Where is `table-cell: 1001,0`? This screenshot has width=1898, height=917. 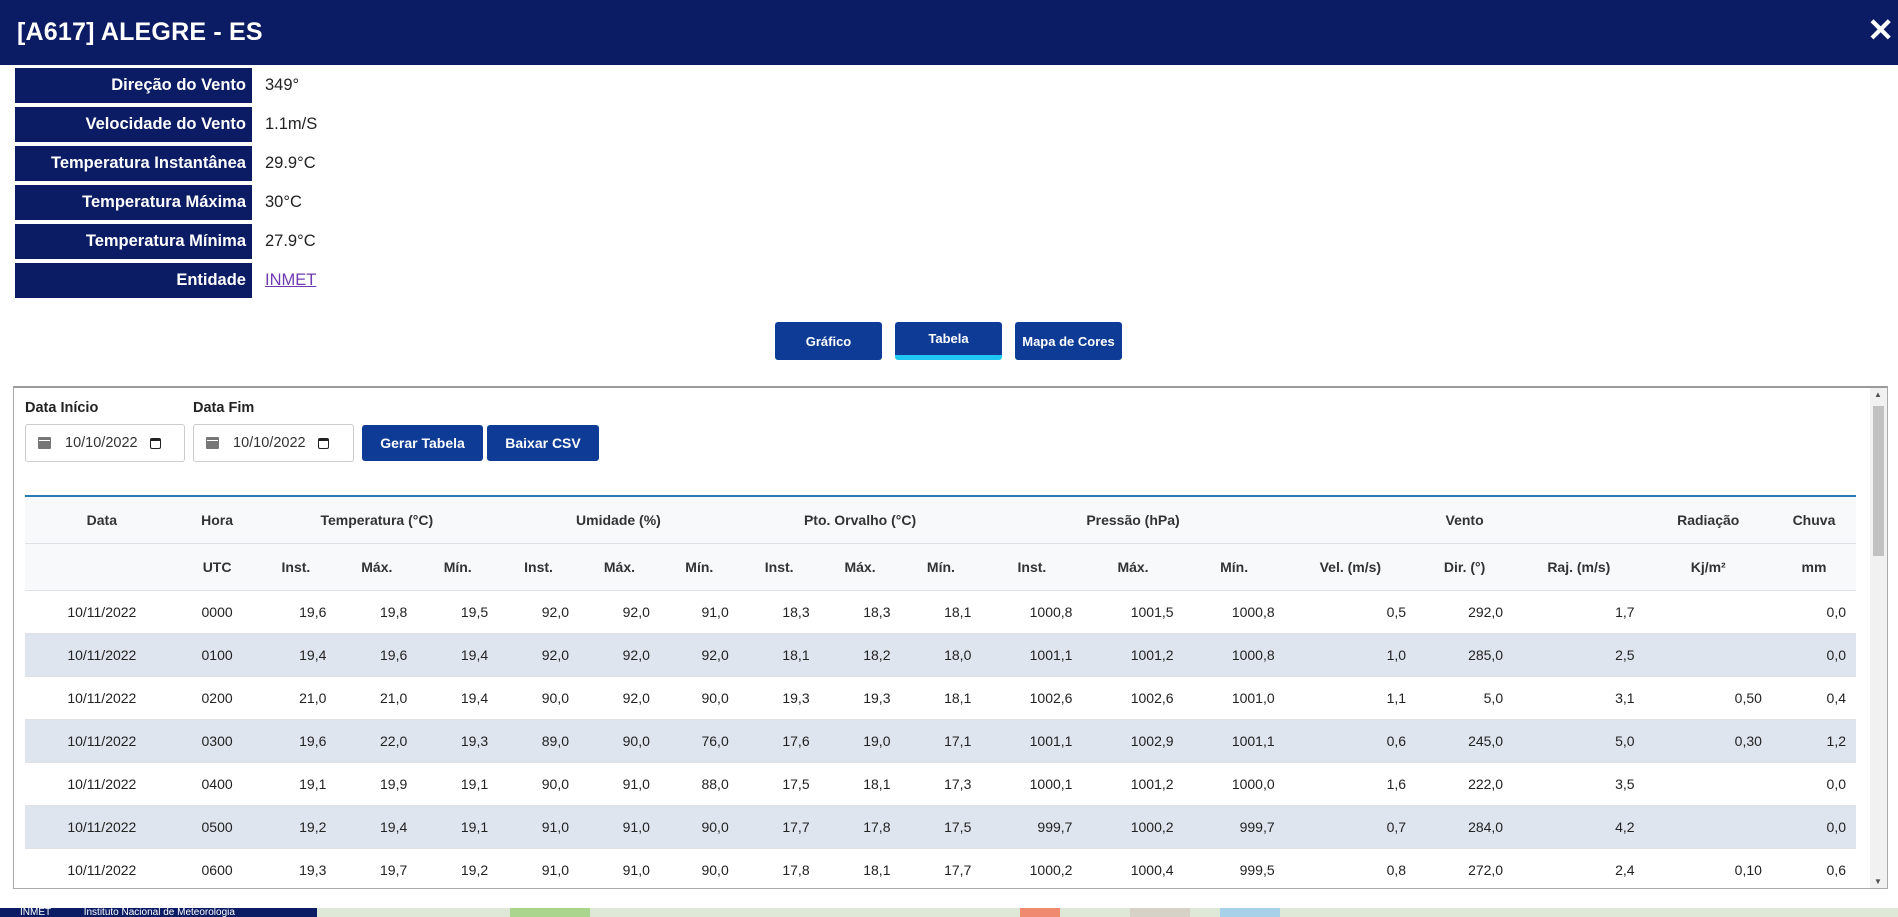 table-cell: 1001,0 is located at coordinates (1234, 698).